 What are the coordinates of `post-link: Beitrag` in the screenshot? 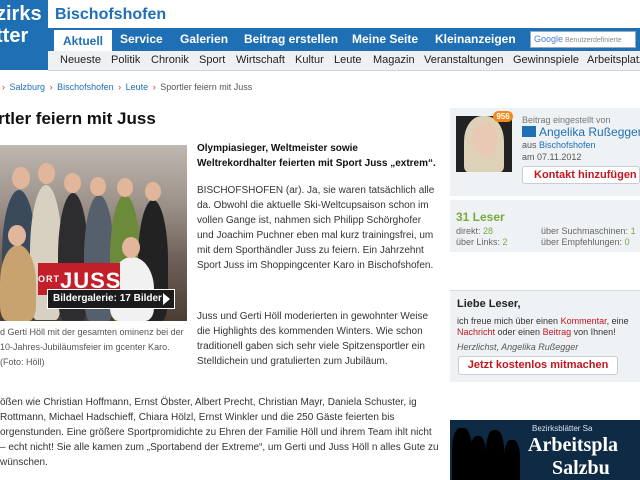 It's located at (557, 332).